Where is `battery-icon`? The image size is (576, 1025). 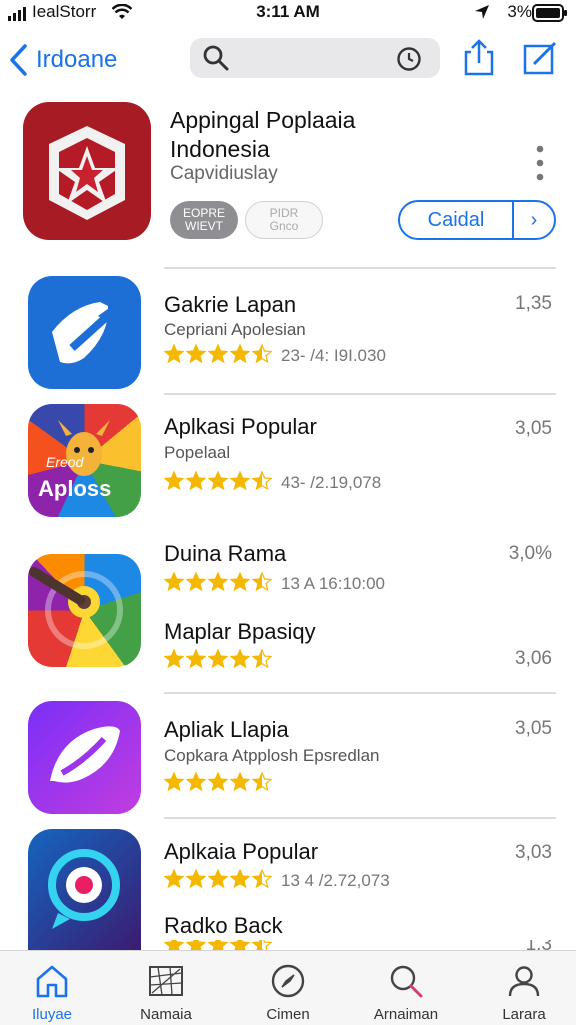 battery-icon is located at coordinates (550, 15).